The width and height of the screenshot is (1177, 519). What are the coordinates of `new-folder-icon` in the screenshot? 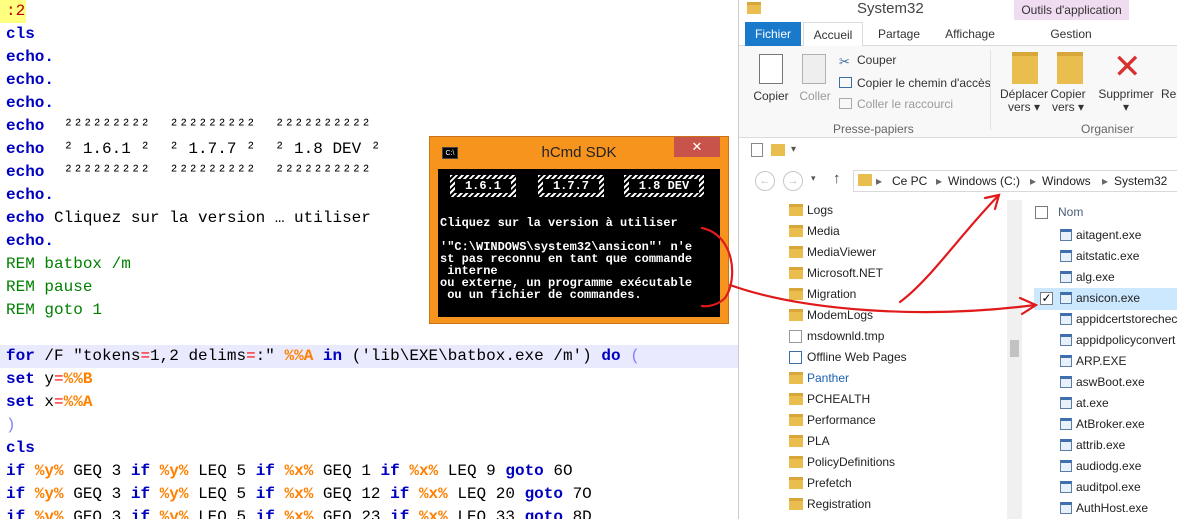 It's located at (778, 150).